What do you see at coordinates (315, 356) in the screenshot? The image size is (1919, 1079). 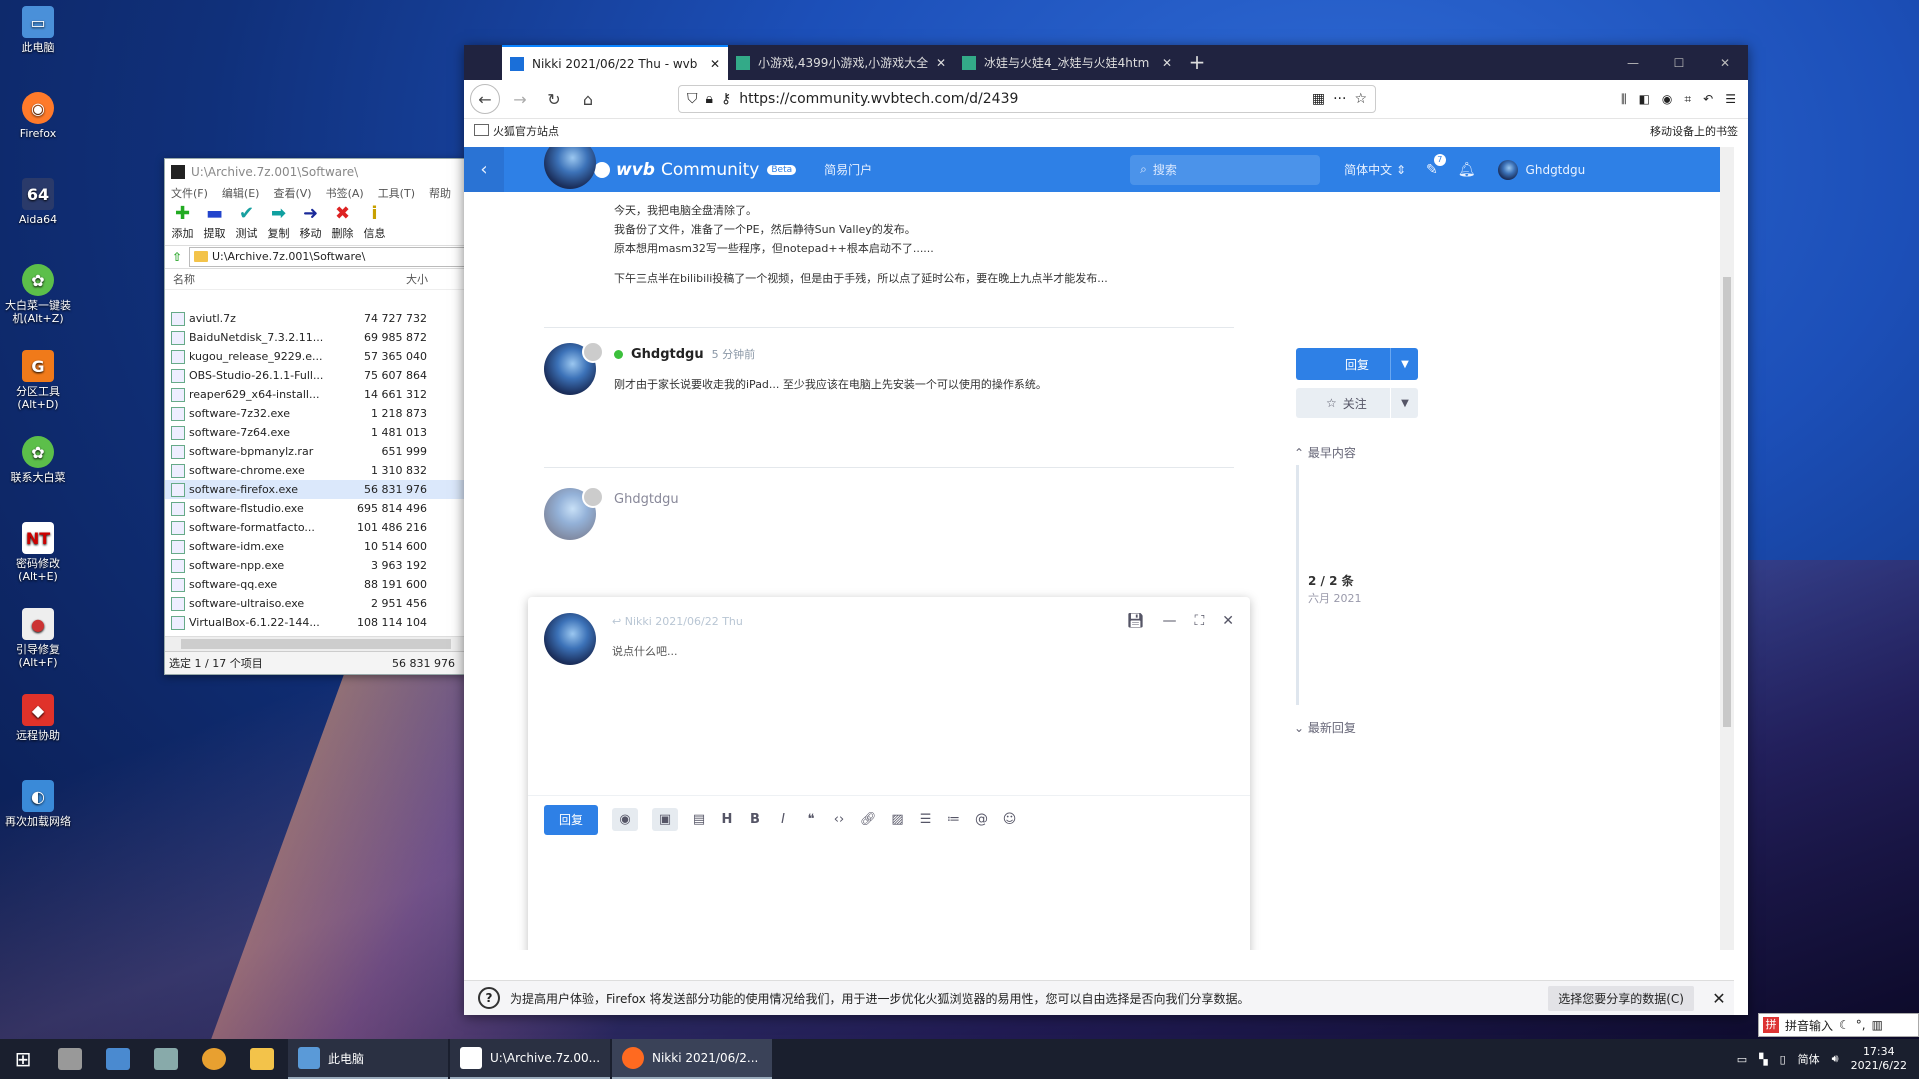 I see `file-row: kugou_release_9229.e... 57 365 040` at bounding box center [315, 356].